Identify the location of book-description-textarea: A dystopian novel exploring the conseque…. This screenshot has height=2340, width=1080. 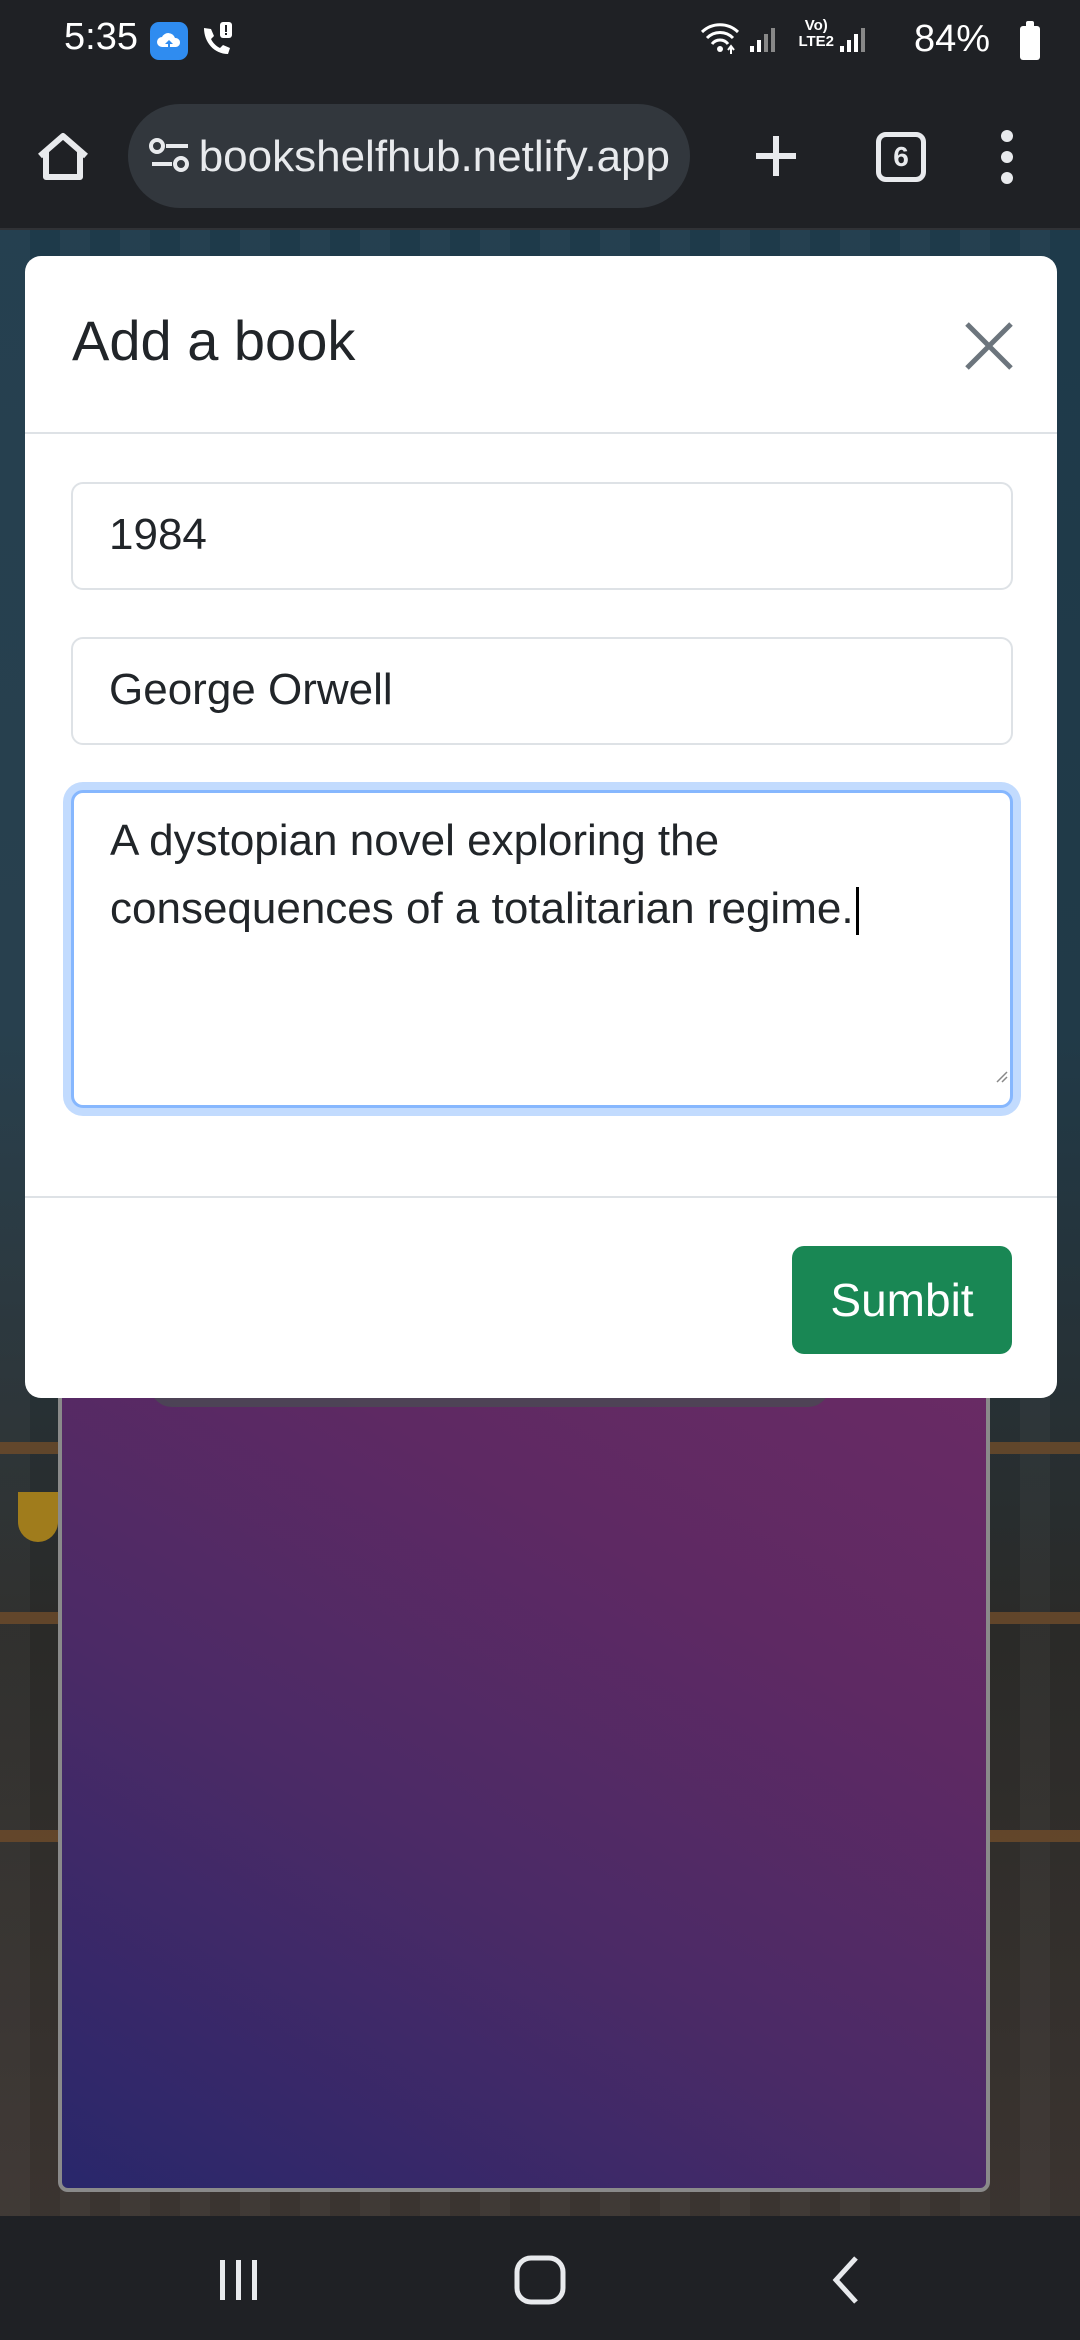
(542, 949).